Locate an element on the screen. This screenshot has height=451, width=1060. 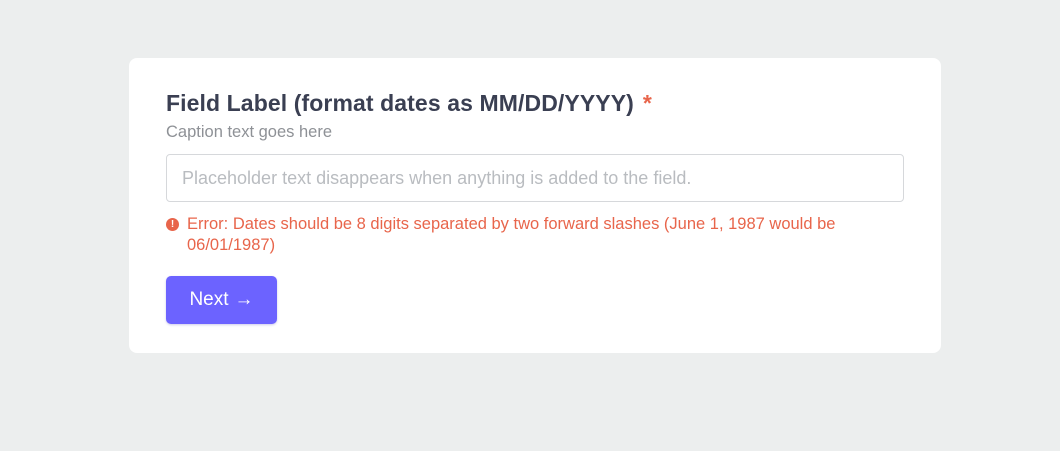
required-marker: * is located at coordinates (647, 103).